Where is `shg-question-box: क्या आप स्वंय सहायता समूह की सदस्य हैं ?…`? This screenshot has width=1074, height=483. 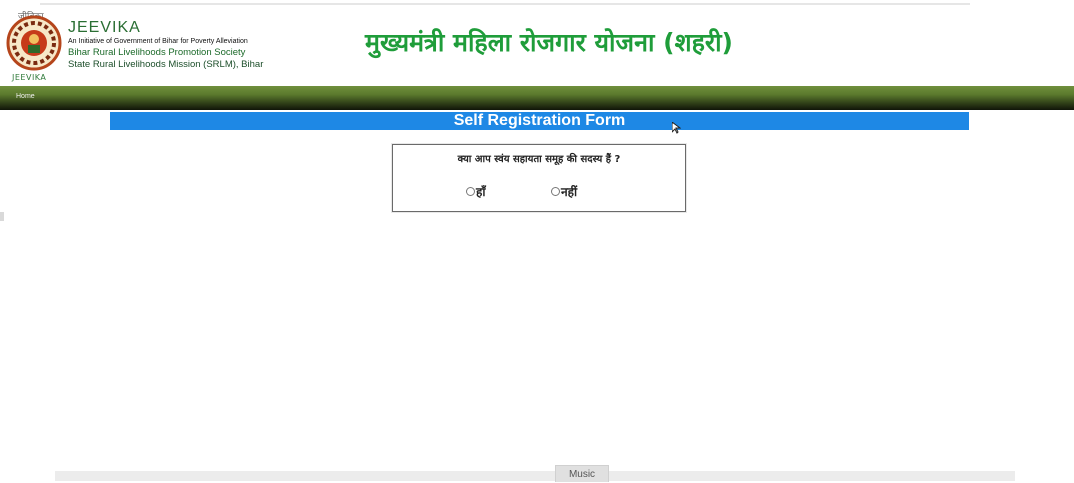 shg-question-box: क्या आप स्वंय सहायता समूह की सदस्य हैं ?… is located at coordinates (539, 178).